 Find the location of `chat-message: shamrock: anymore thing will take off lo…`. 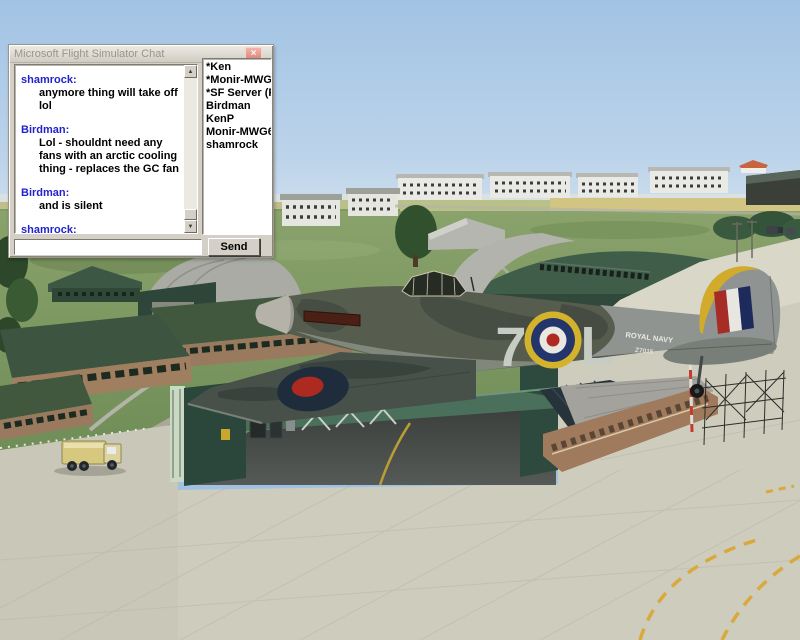

chat-message: shamrock: anymore thing will take off lo… is located at coordinates (101, 93).